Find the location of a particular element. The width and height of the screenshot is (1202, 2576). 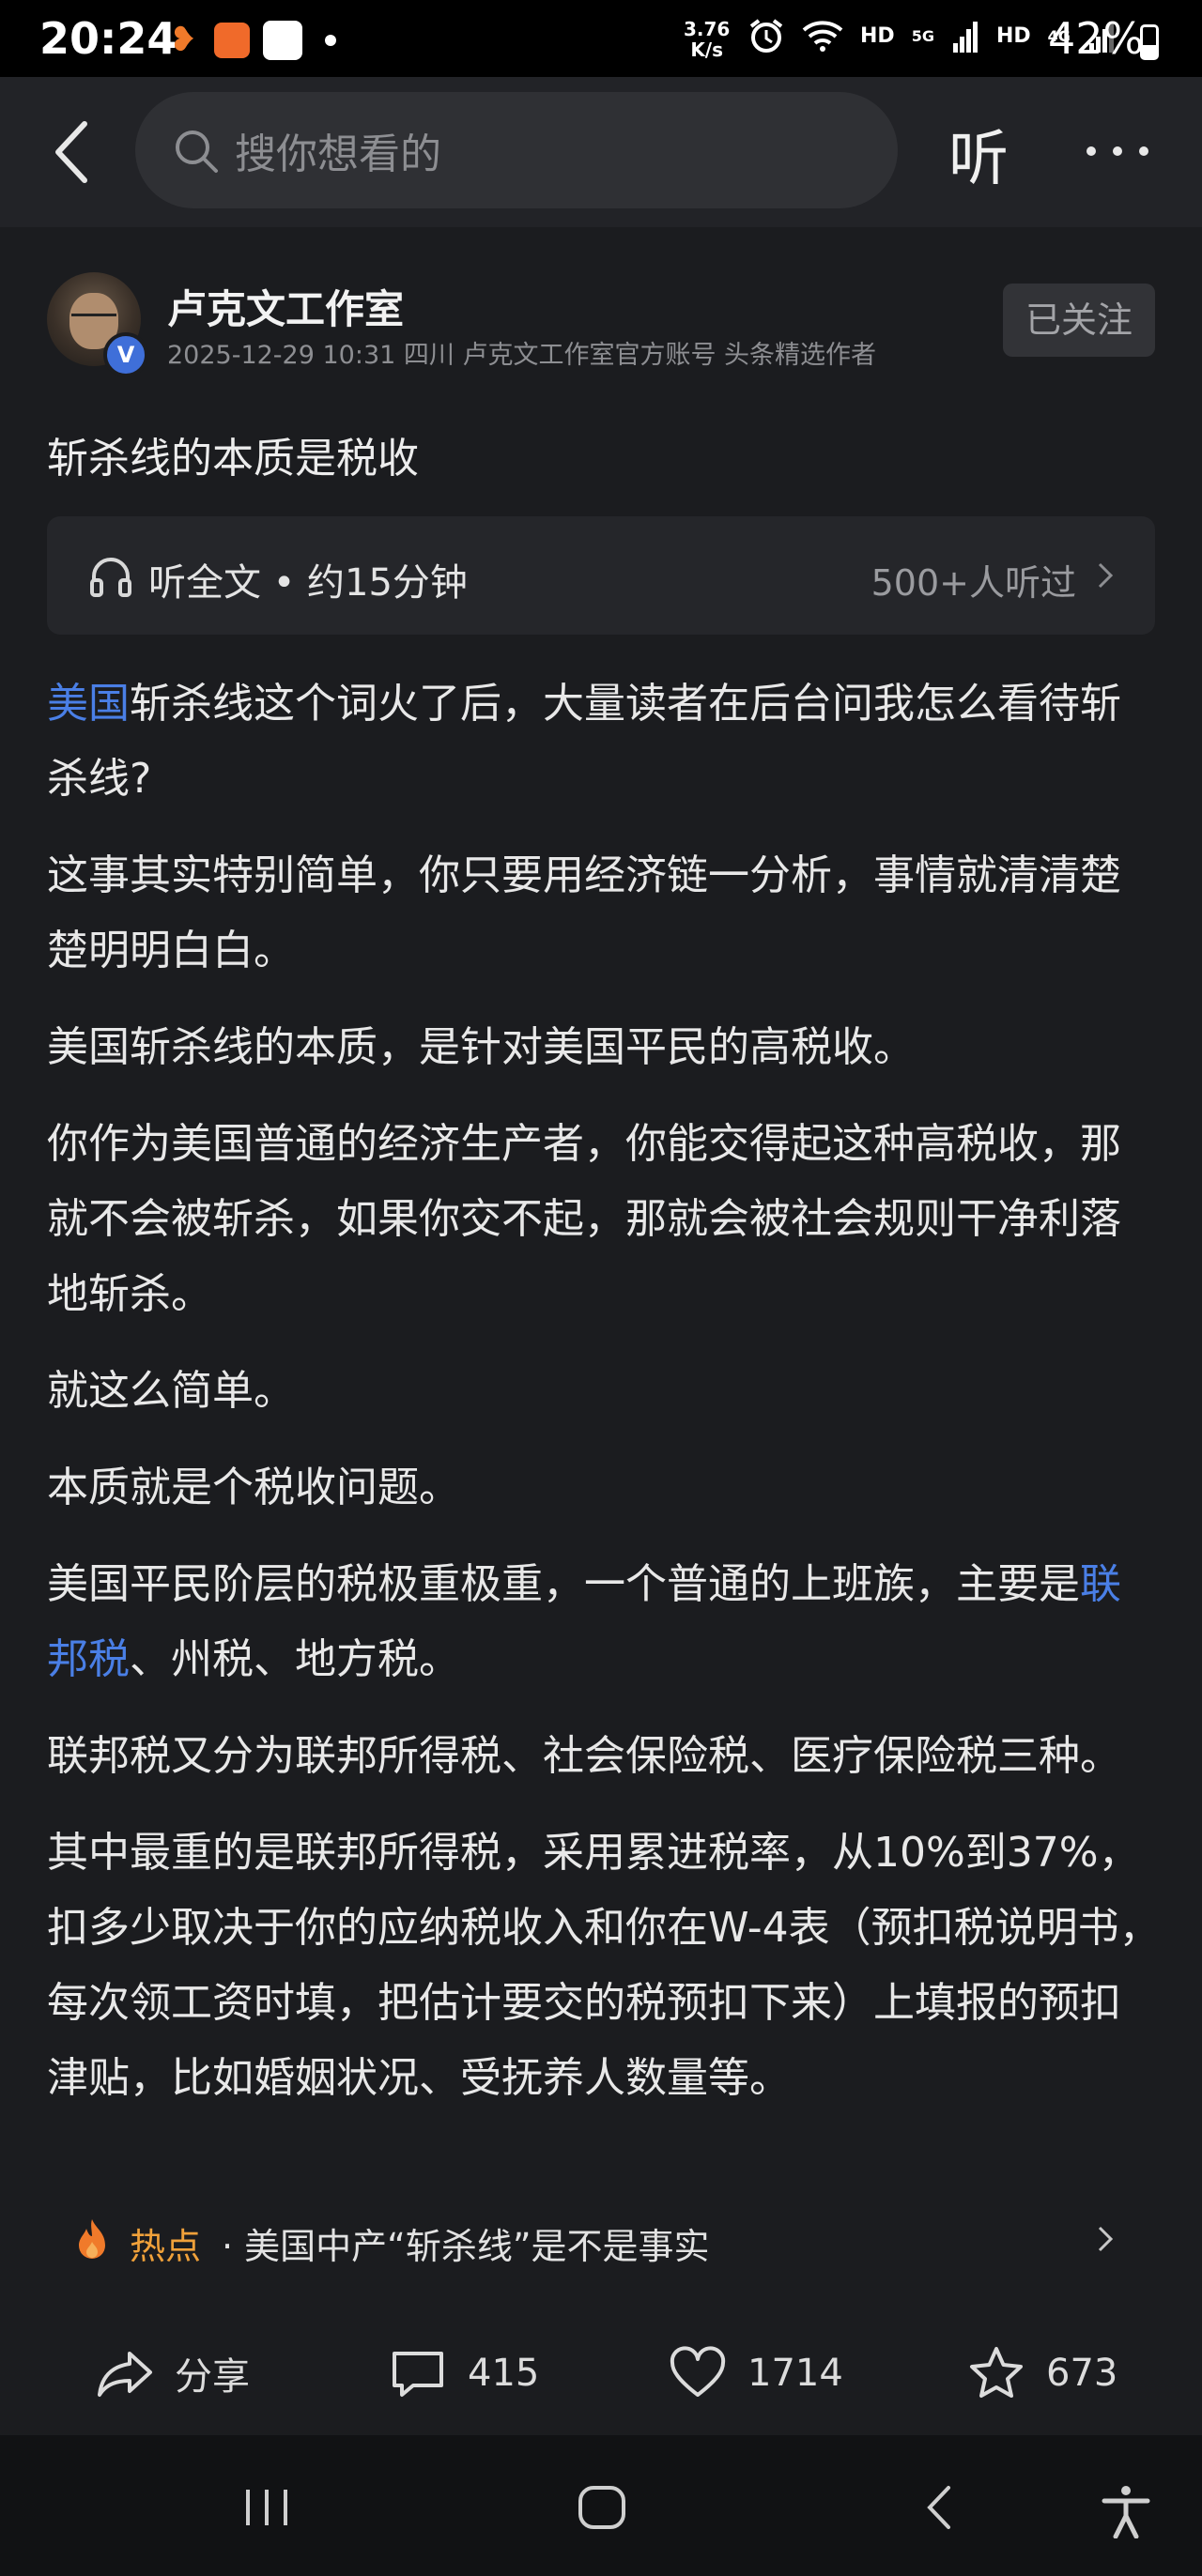

link-usa: 美国 is located at coordinates (88, 704).